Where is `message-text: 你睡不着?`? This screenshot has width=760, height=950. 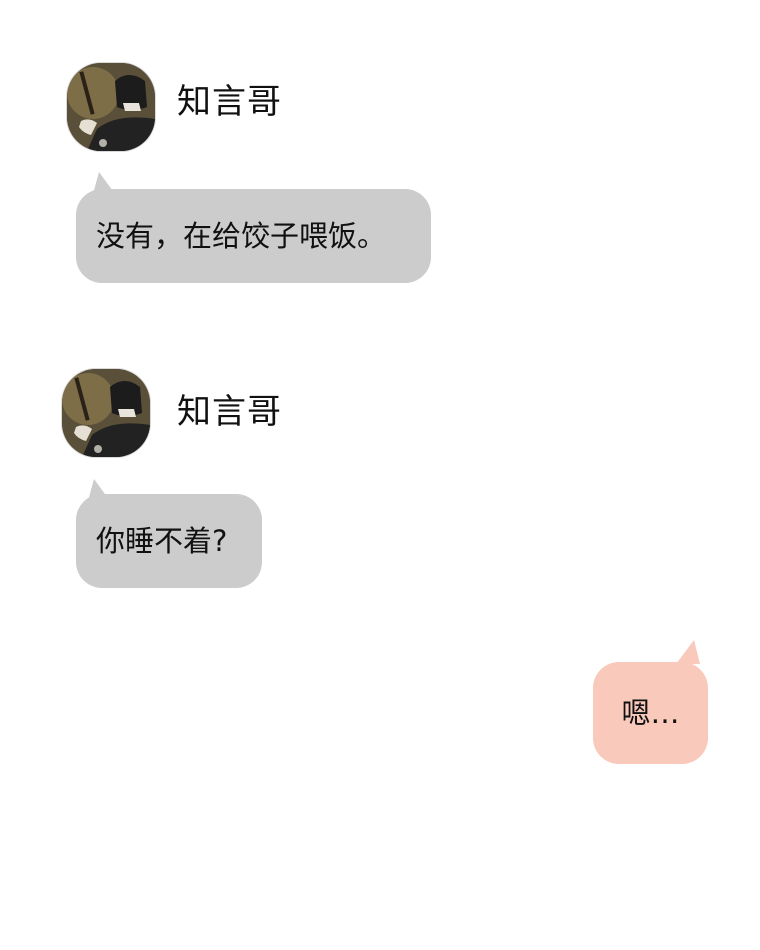
message-text: 你睡不着? is located at coordinates (162, 541).